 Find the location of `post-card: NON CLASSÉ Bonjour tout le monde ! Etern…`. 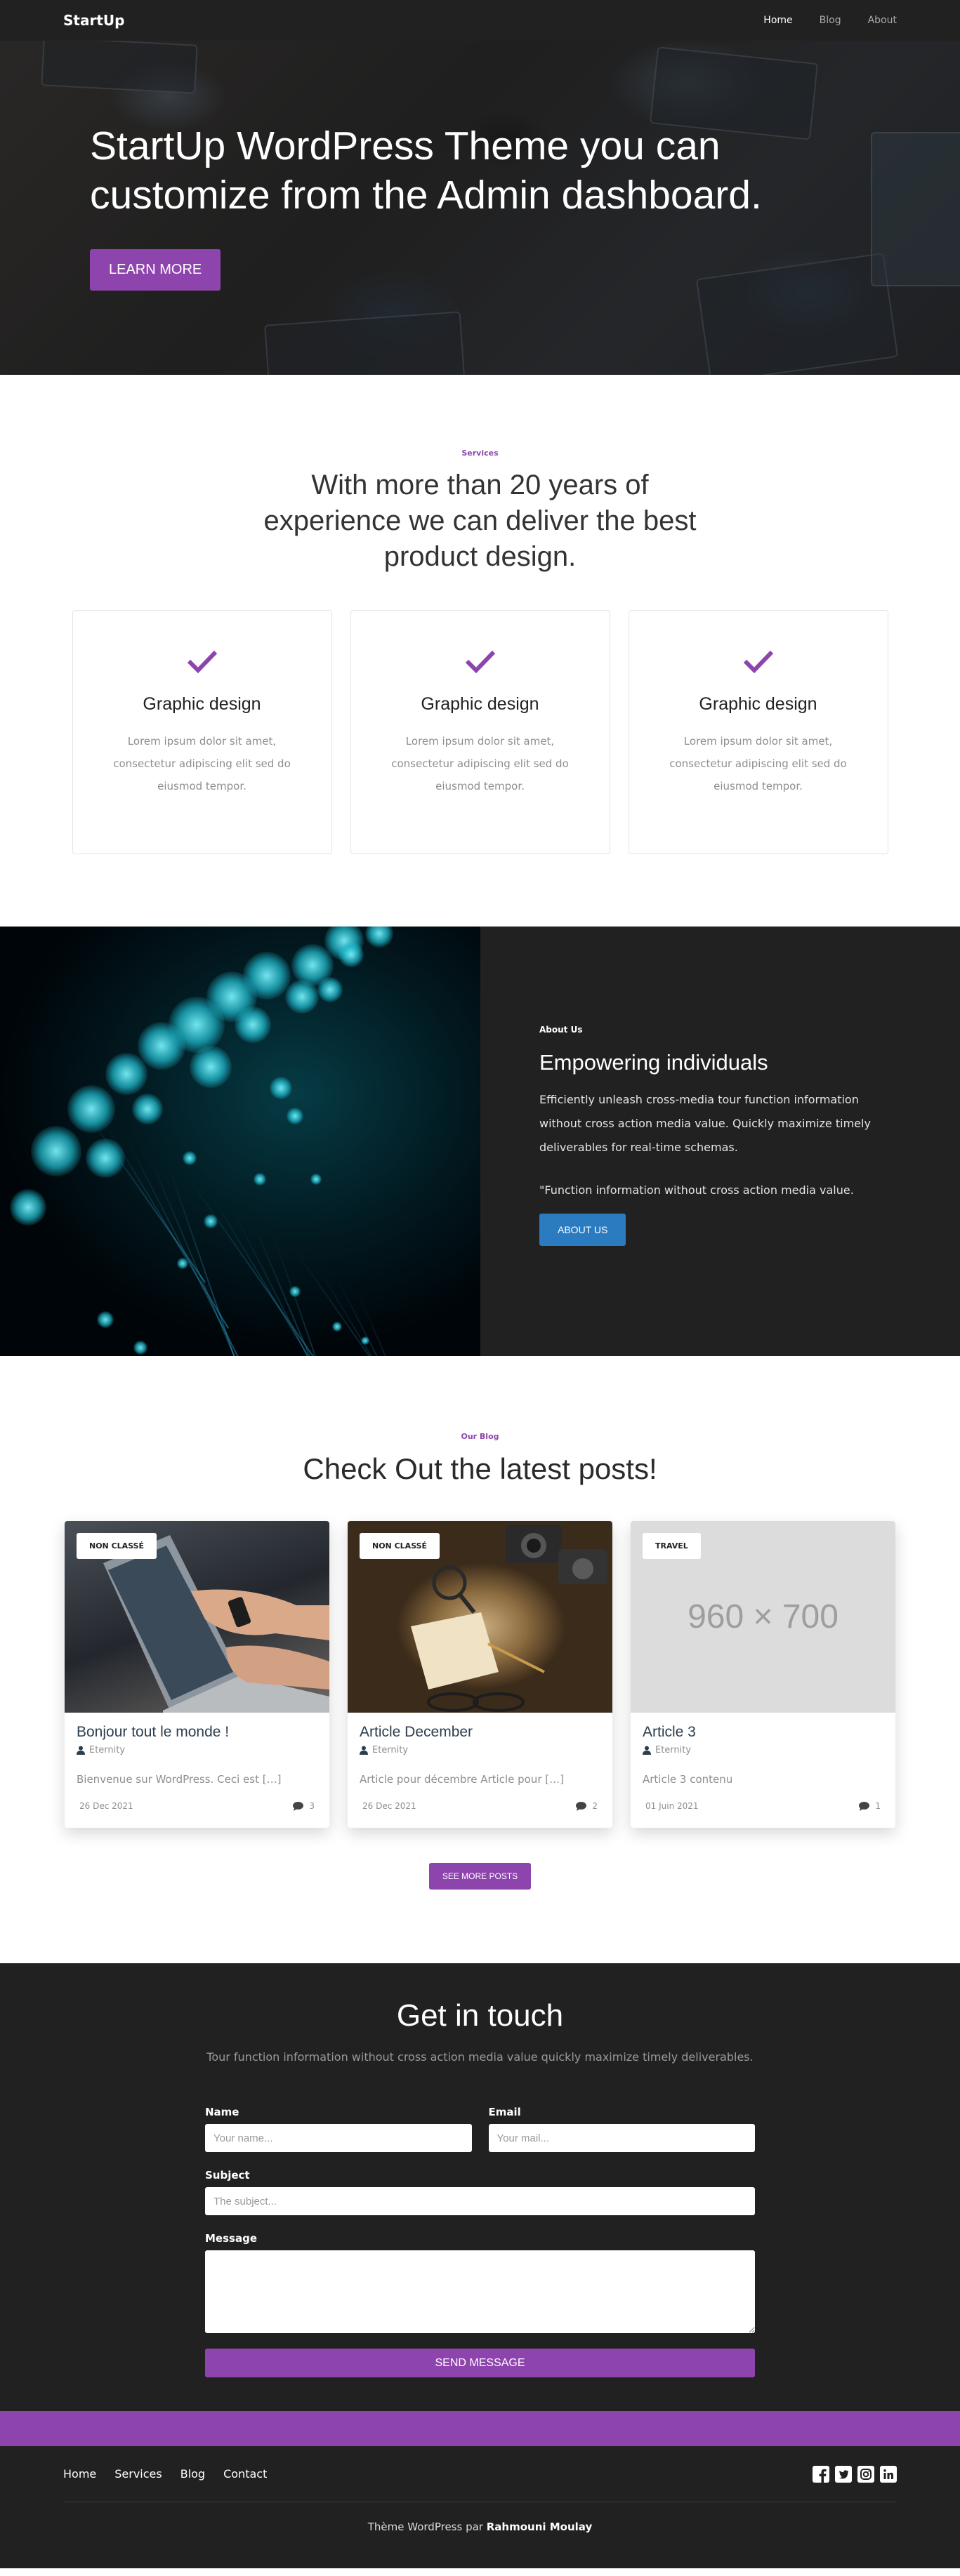

post-card: NON CLASSÉ Bonjour tout le monde ! Etern… is located at coordinates (197, 1675).